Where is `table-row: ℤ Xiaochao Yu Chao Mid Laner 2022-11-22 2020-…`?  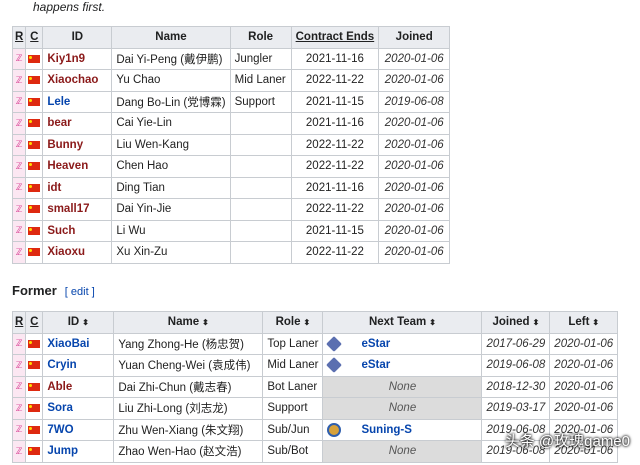 table-row: ℤ Xiaochao Yu Chao Mid Laner 2022-11-22 2020-… is located at coordinates (231, 80).